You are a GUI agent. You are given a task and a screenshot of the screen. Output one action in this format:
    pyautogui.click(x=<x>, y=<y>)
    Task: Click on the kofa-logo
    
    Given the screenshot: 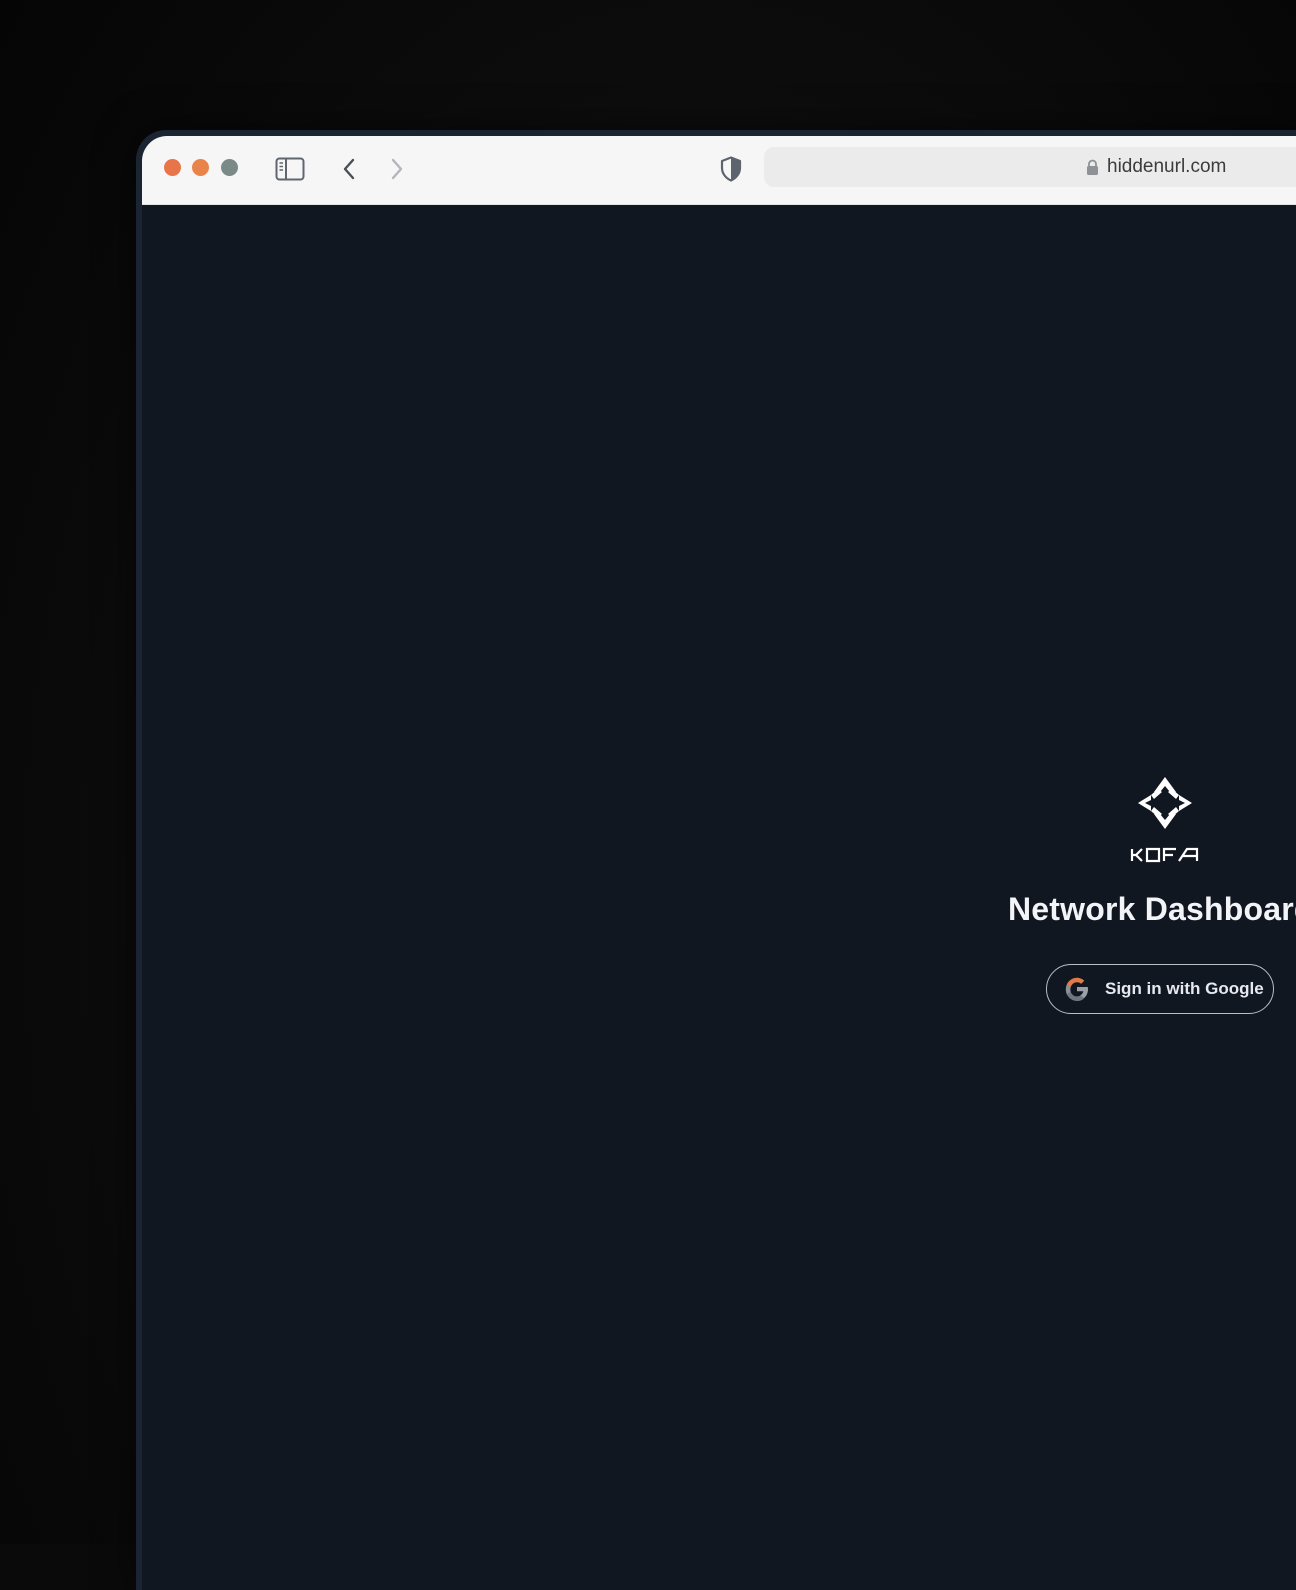 What is the action you would take?
    pyautogui.click(x=1165, y=818)
    